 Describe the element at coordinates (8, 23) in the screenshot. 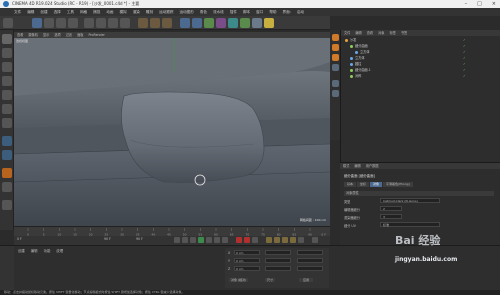

I see `undo-icon` at that location.